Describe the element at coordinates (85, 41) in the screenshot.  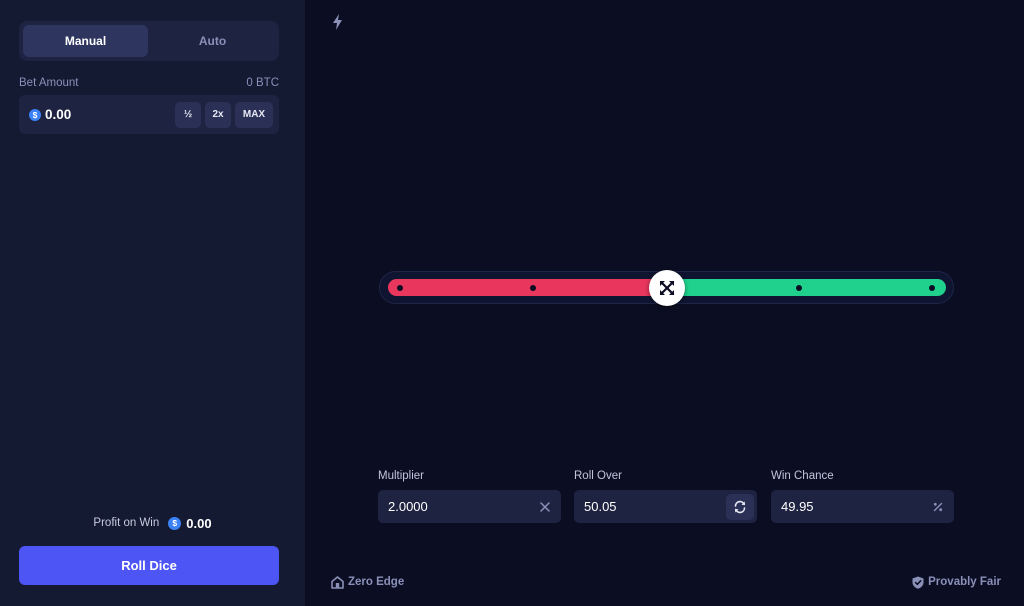
I see `tab-manual: Manual` at that location.